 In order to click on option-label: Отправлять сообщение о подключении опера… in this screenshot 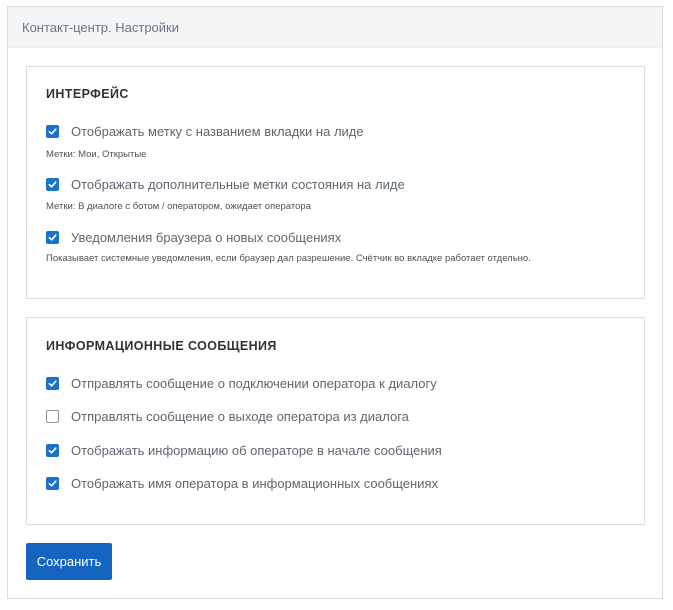, I will do `click(254, 383)`.